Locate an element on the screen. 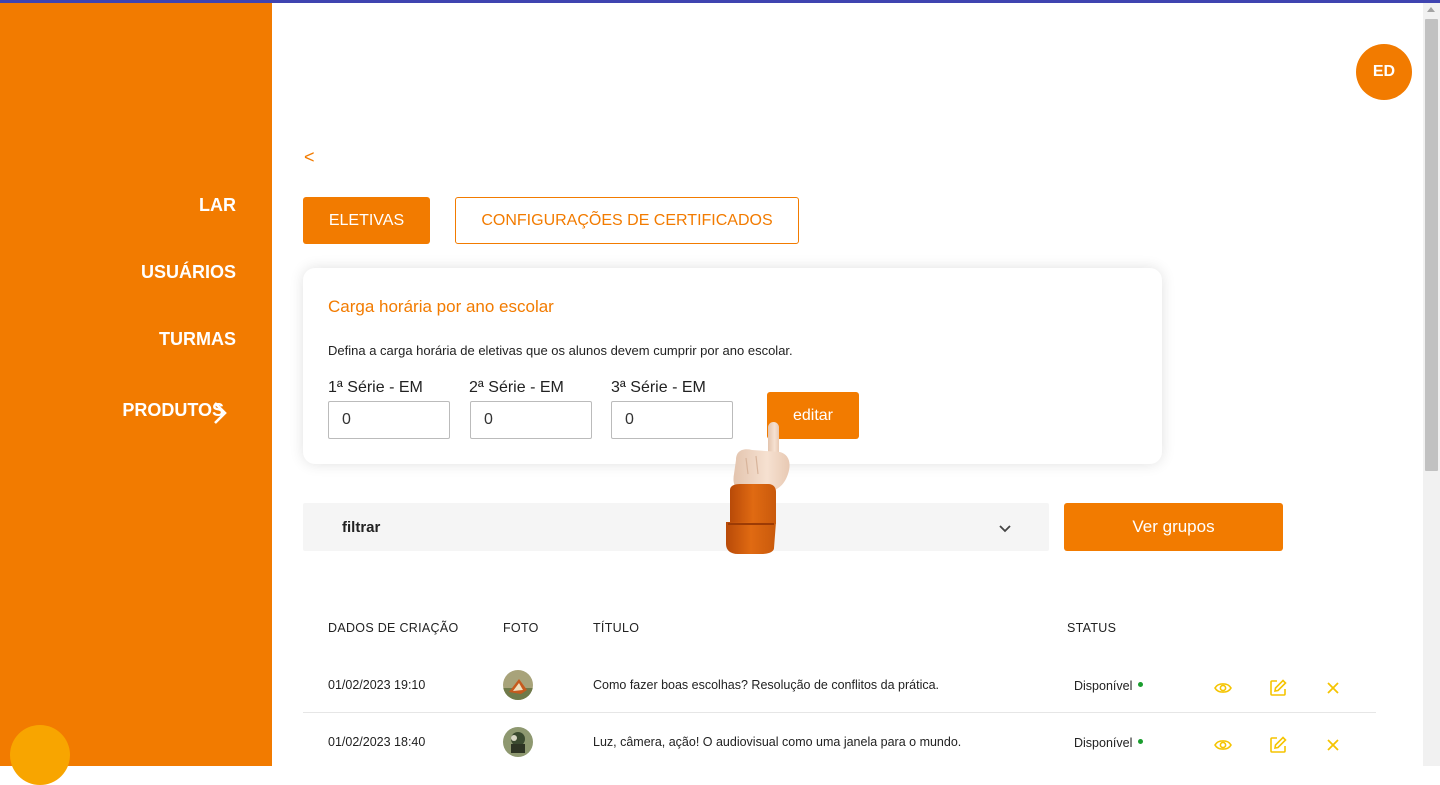 The width and height of the screenshot is (1440, 785). scrollbar is located at coordinates (1431, 384).